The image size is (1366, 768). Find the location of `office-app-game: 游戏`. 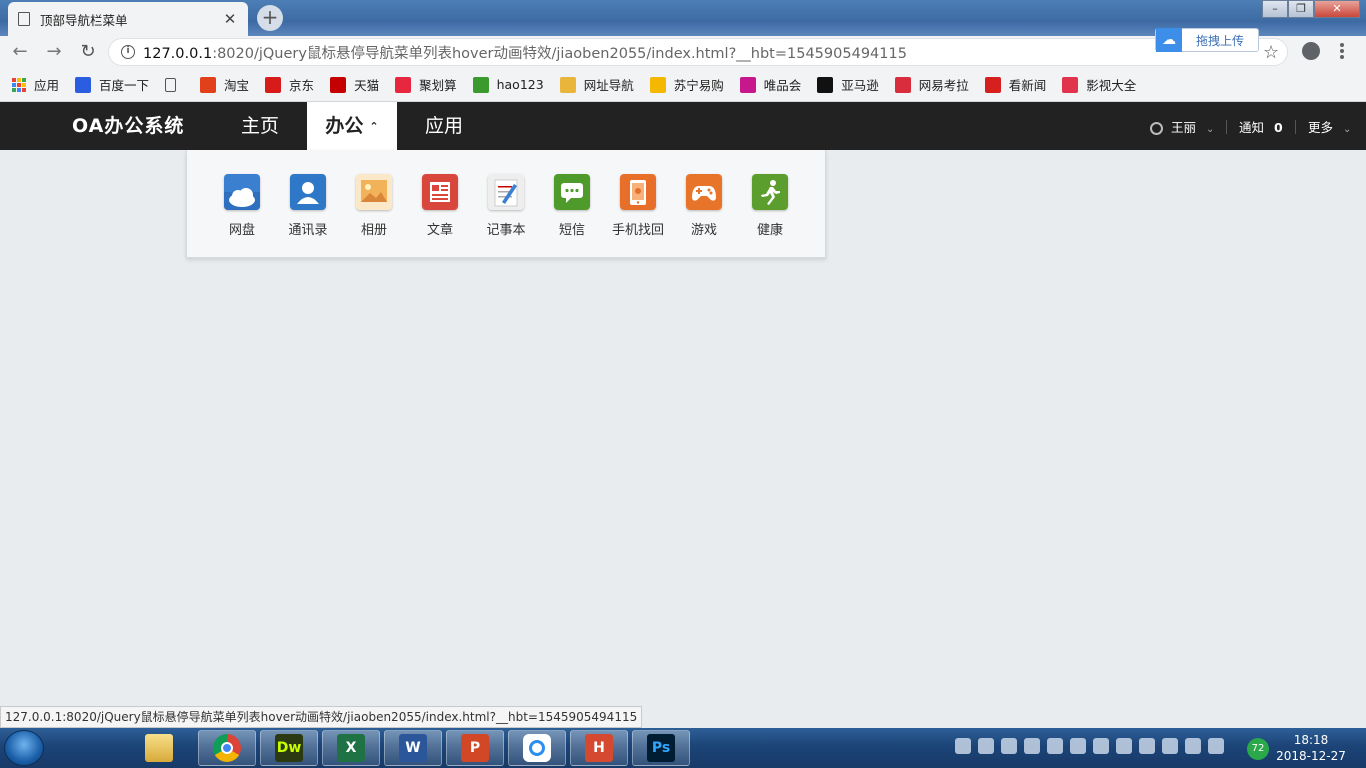

office-app-game: 游戏 is located at coordinates (704, 206).